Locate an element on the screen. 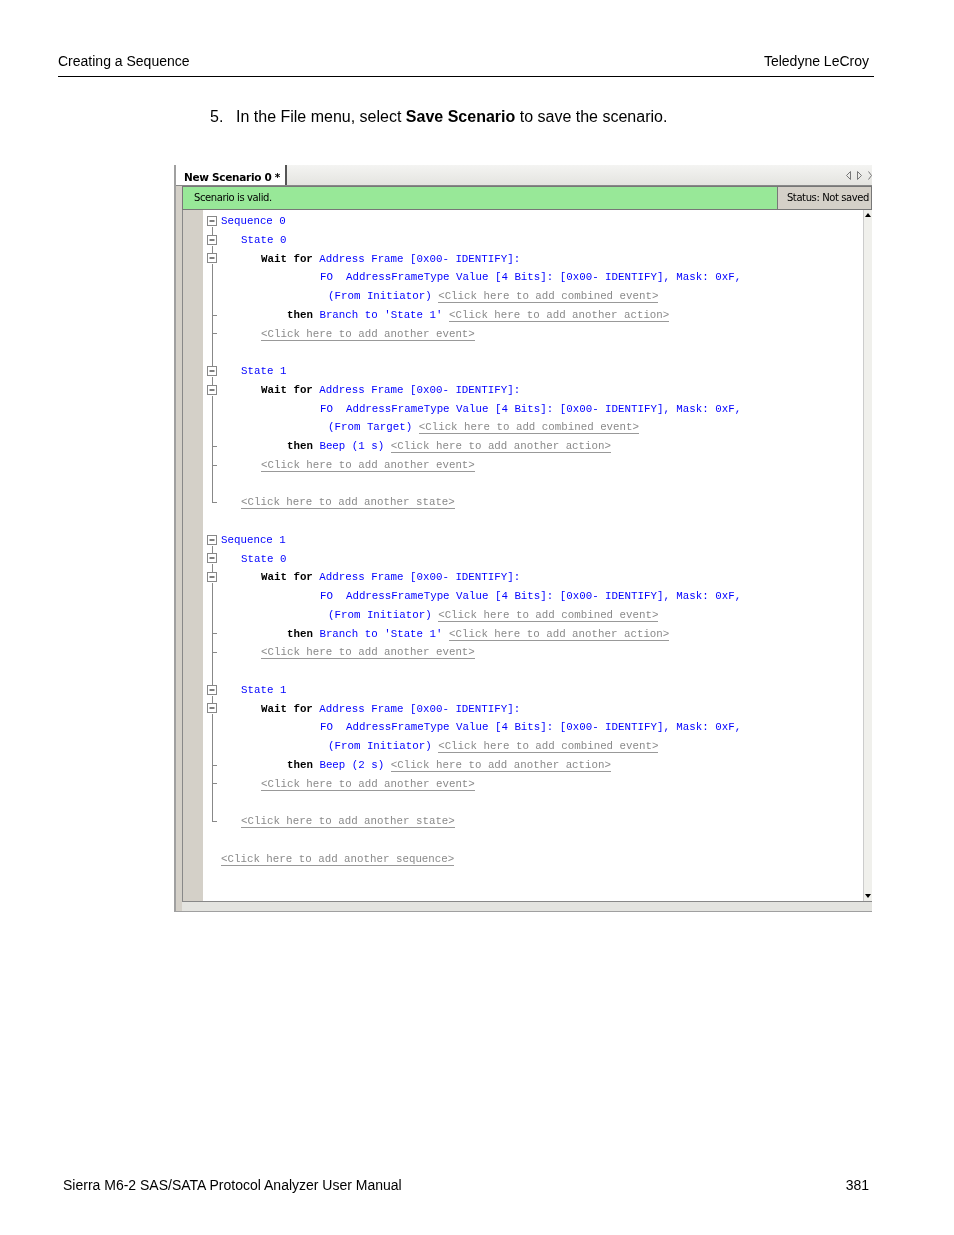 The height and width of the screenshot is (1235, 954). add-sequence-link: <Click here to add another sequence> is located at coordinates (338, 859).